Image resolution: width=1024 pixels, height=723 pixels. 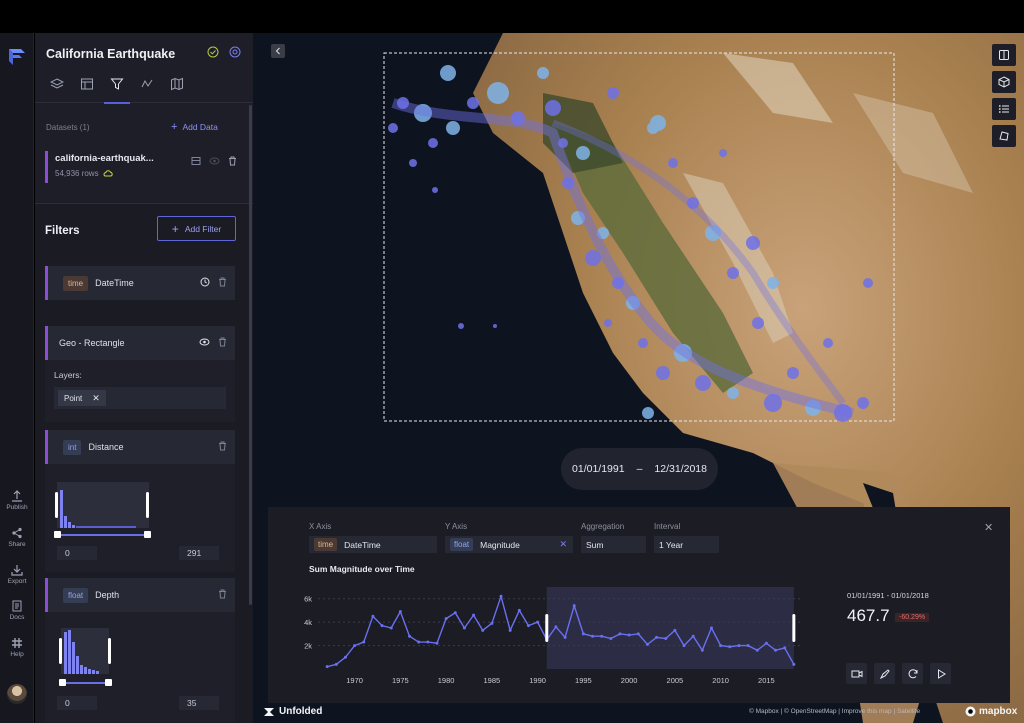 What do you see at coordinates (362, 569) in the screenshot?
I see `chart-title: Sum Magnitude over Time` at bounding box center [362, 569].